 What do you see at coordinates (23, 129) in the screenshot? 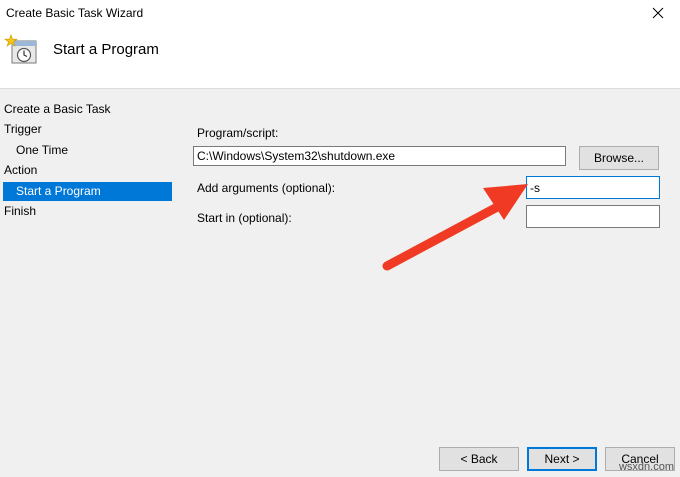
I see `sidebar-item-trigger: Trigger` at bounding box center [23, 129].